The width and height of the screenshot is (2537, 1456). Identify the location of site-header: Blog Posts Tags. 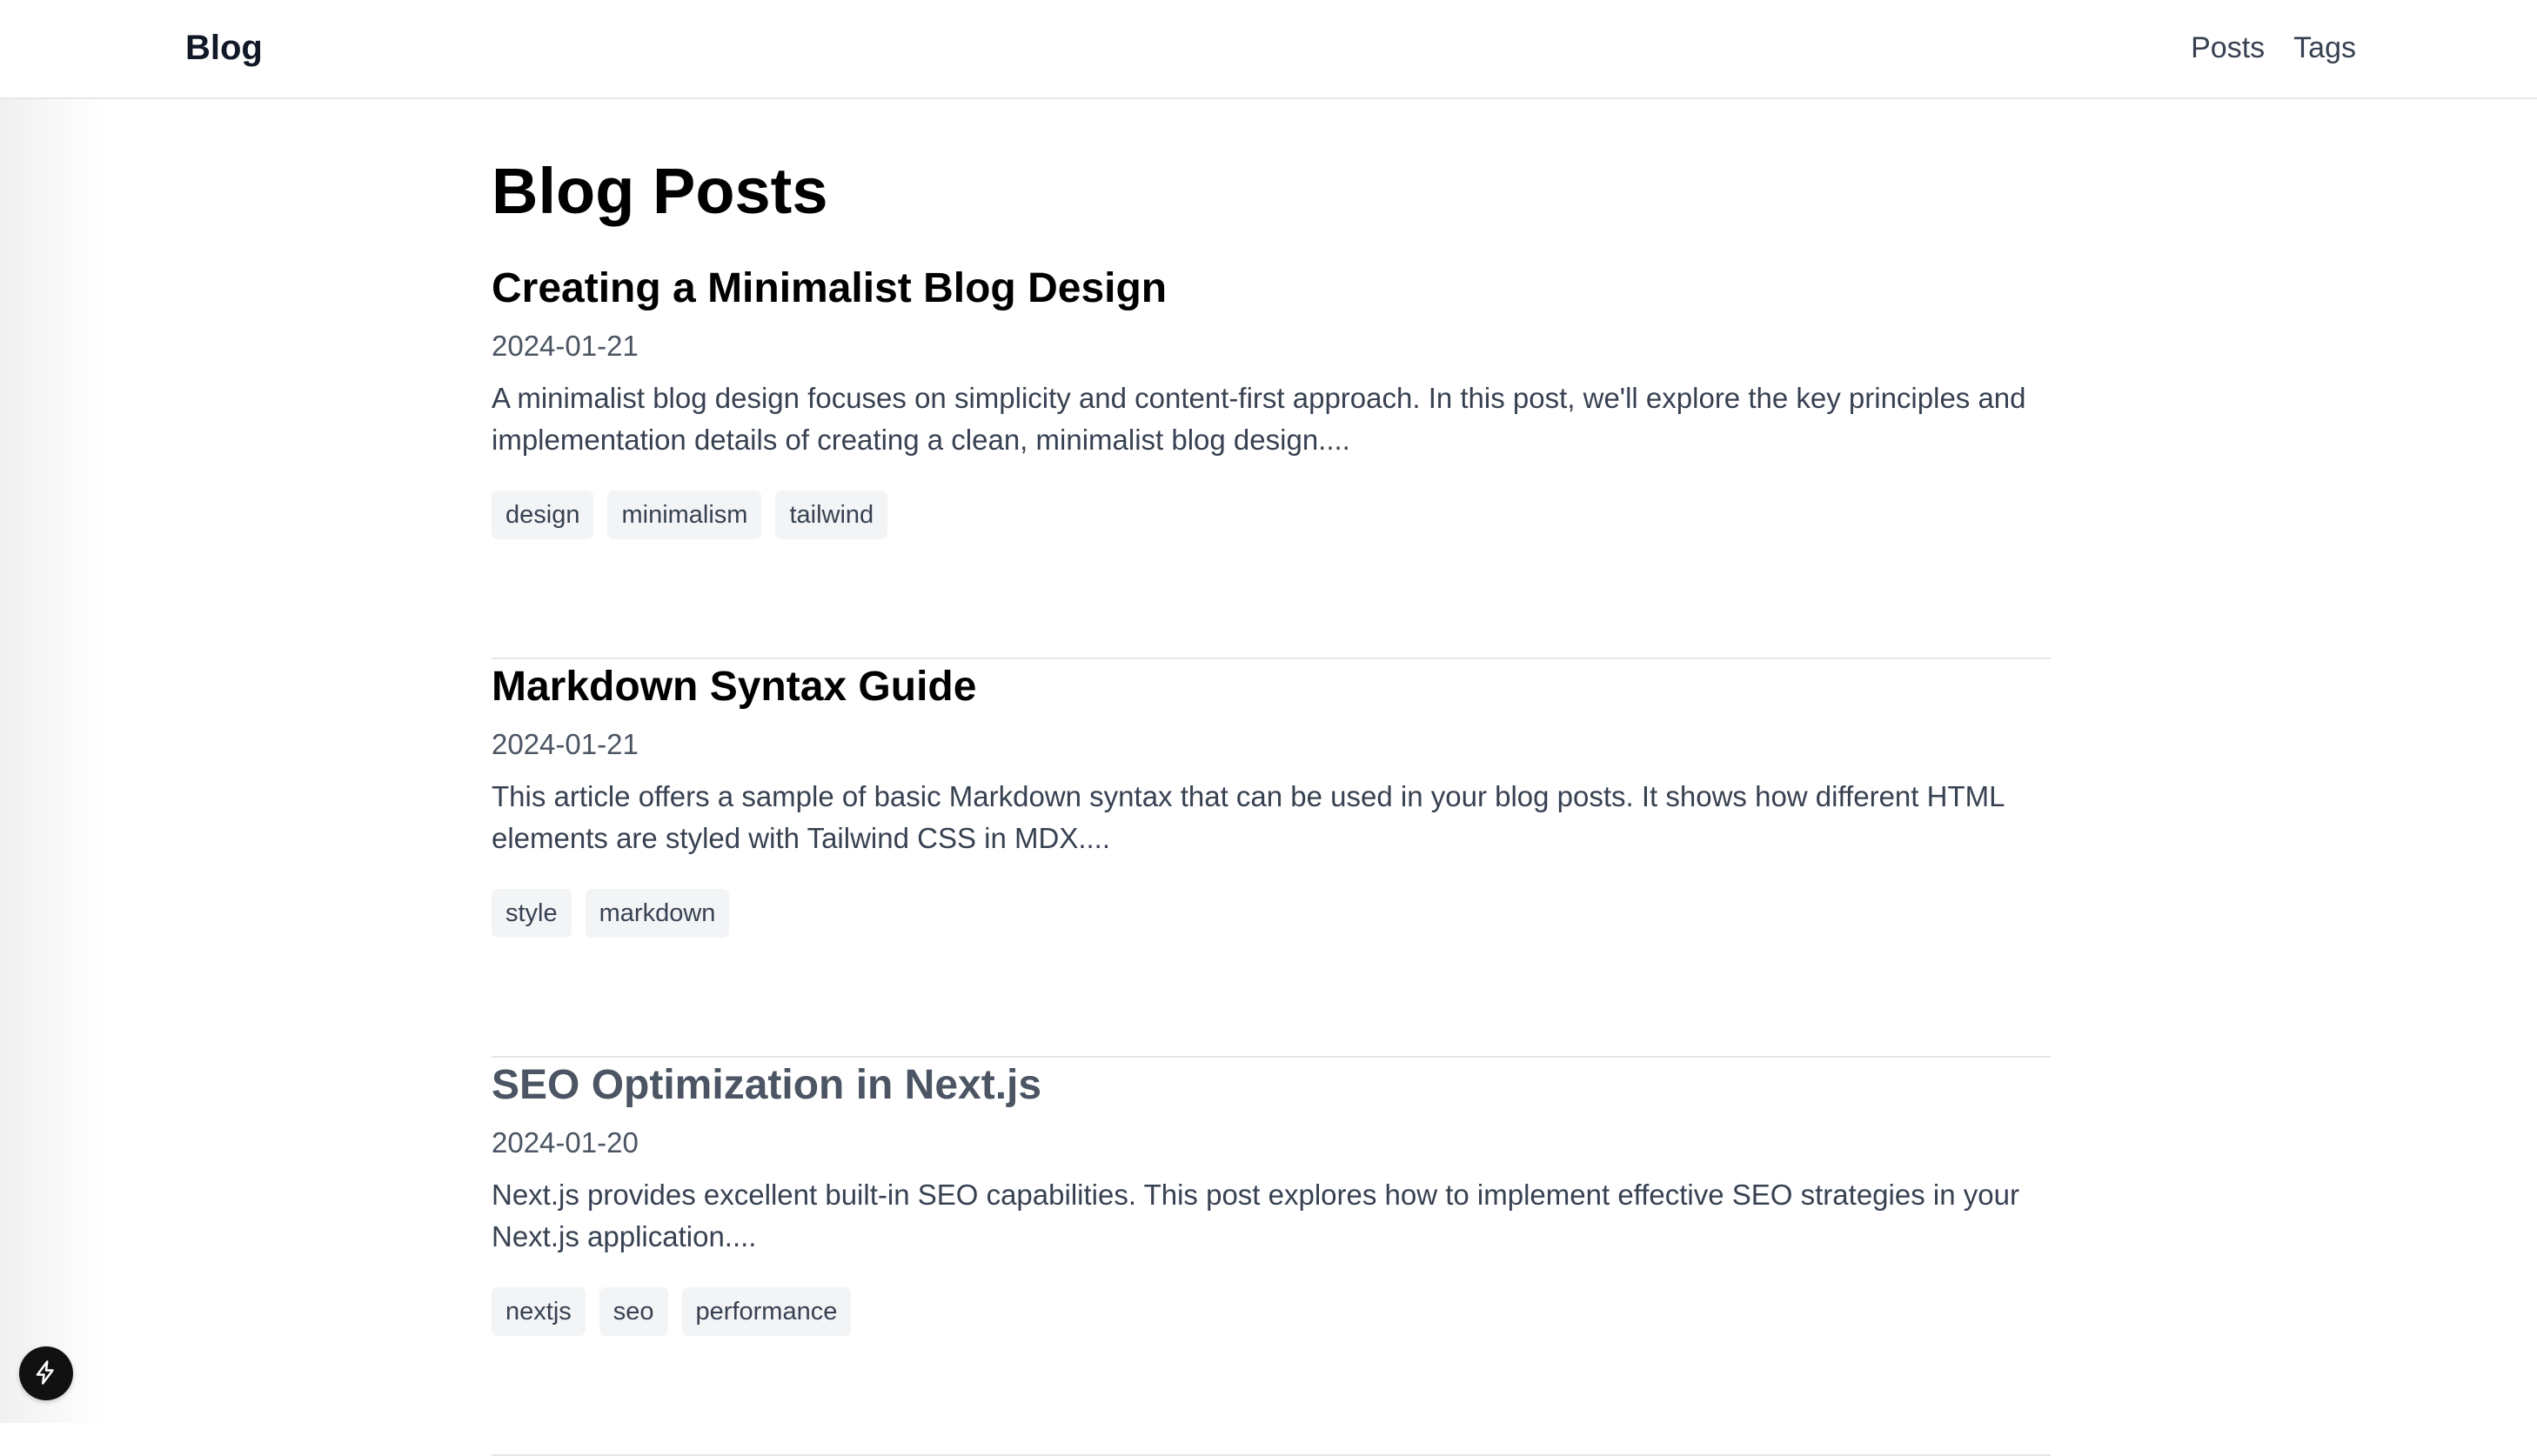
(1268, 49).